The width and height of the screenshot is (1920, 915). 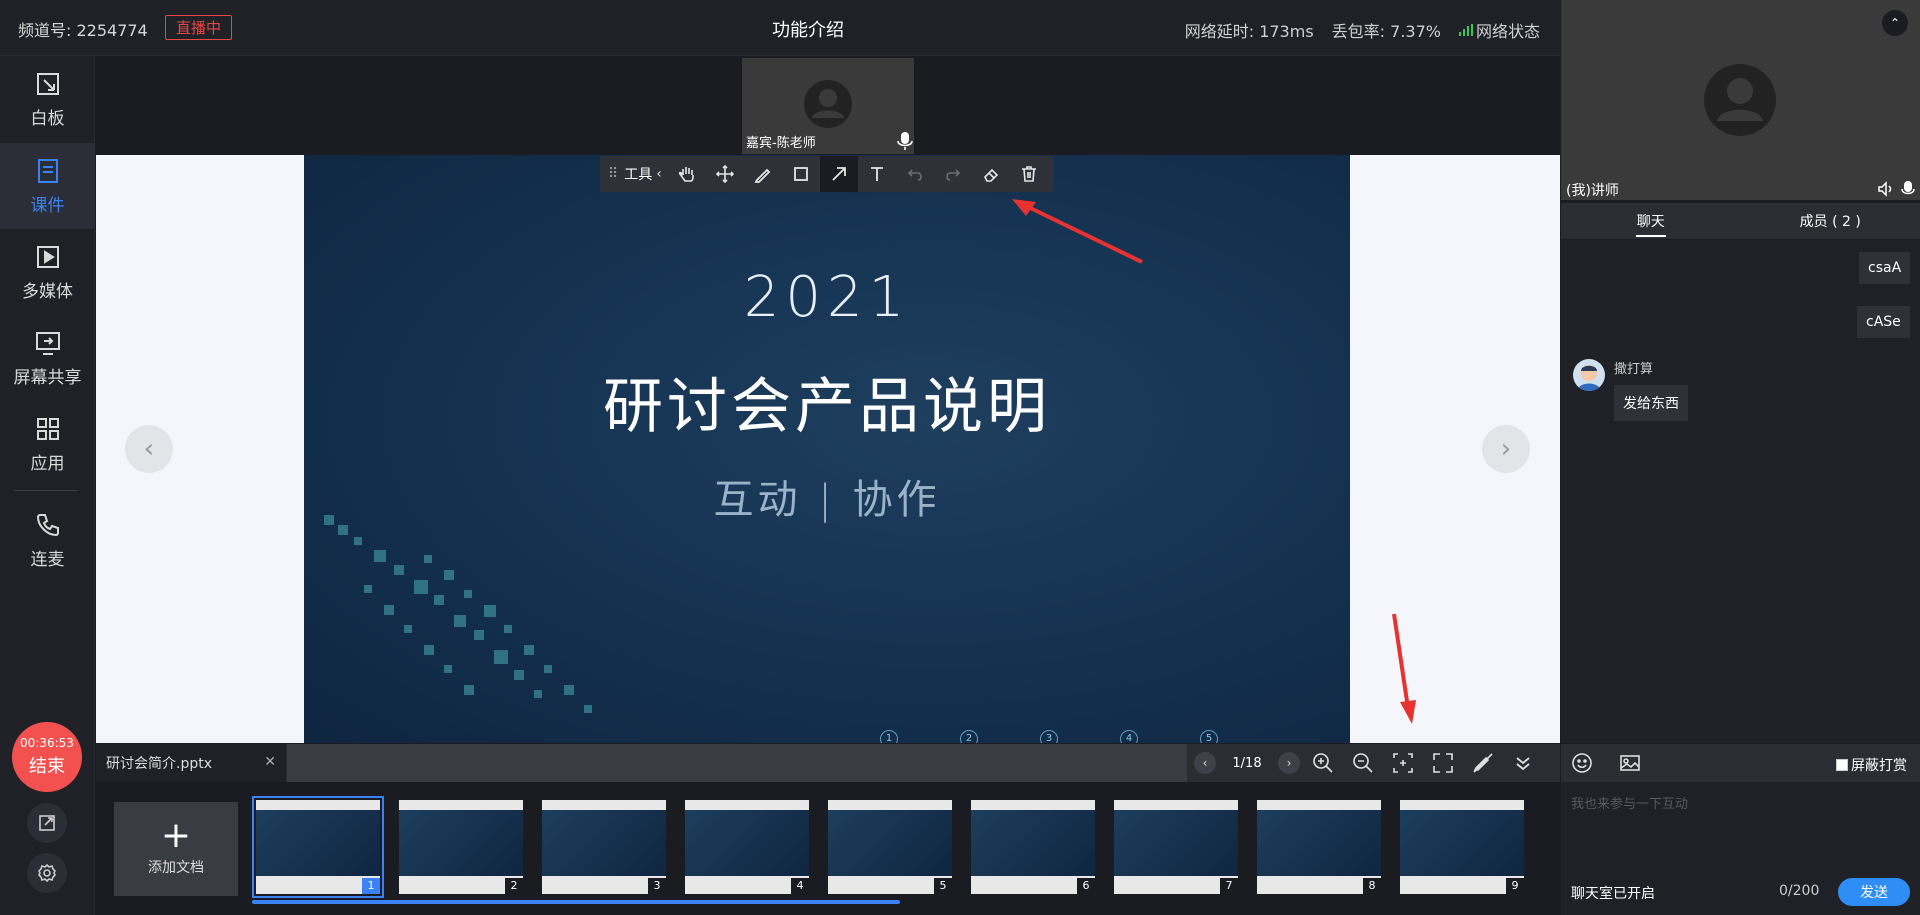 What do you see at coordinates (1176, 847) in the screenshot?
I see `slide-thumbnail: 7` at bounding box center [1176, 847].